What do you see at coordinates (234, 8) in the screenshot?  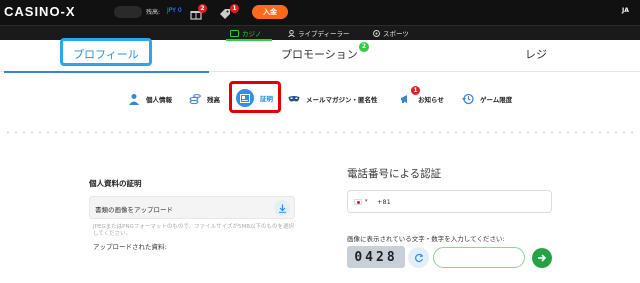 I see `promo-badge: 1` at bounding box center [234, 8].